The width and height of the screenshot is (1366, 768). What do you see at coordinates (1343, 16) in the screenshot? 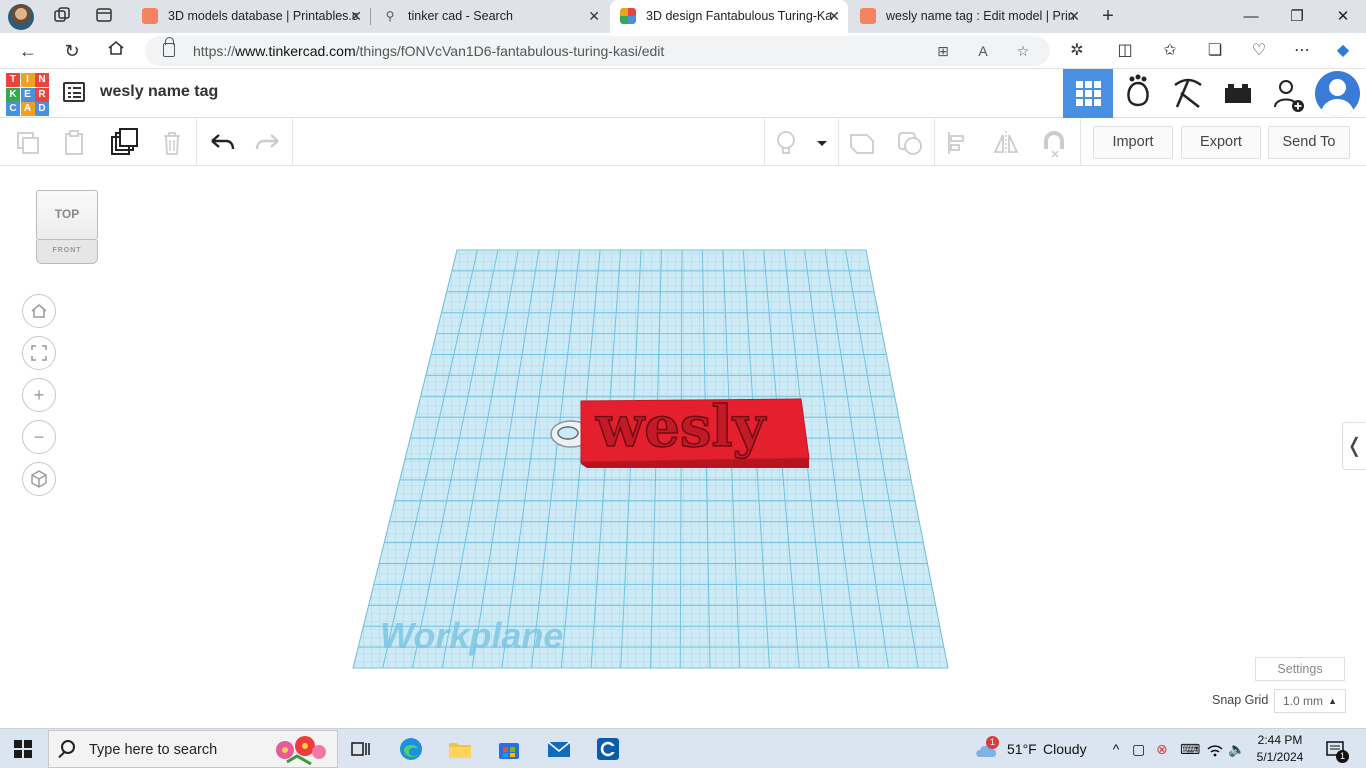
I see `close-window-button: ✕` at bounding box center [1343, 16].